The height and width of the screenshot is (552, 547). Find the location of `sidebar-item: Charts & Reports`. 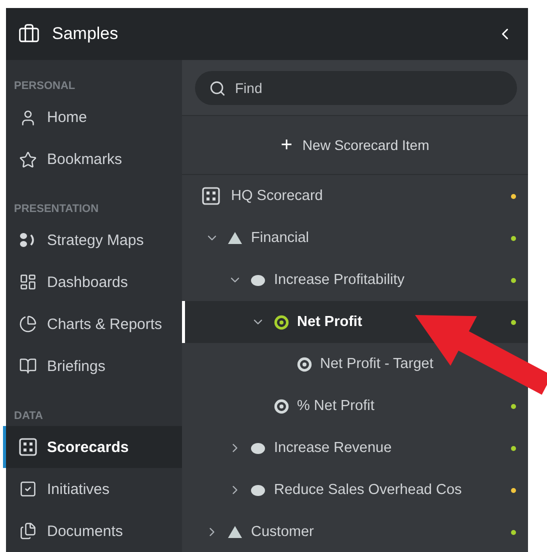

sidebar-item: Charts & Reports is located at coordinates (92, 324).